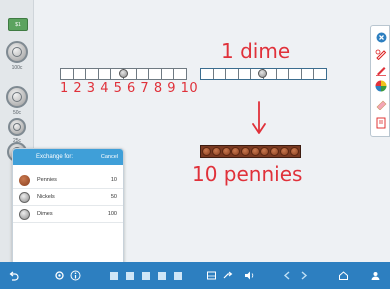  What do you see at coordinates (381, 70) in the screenshot?
I see `red-pen-icon` at bounding box center [381, 70].